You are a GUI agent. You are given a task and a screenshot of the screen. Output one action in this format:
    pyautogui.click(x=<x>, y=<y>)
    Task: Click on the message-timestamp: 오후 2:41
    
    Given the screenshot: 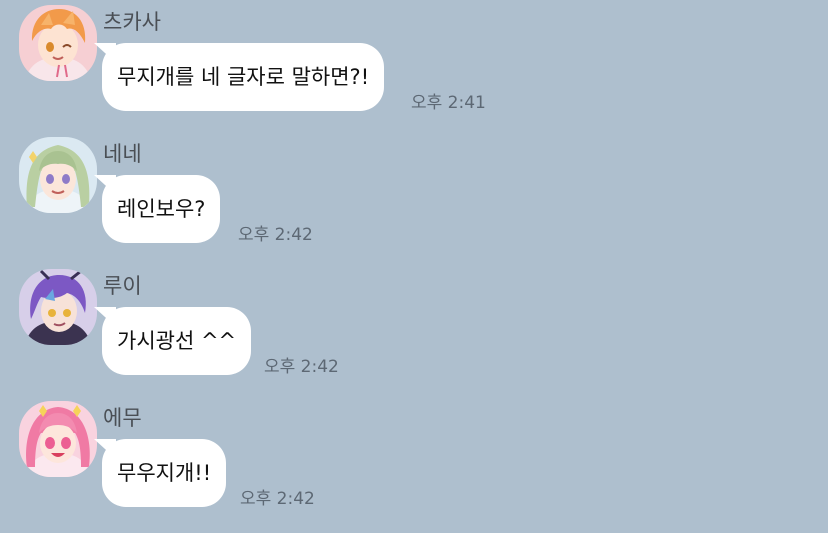 What is the action you would take?
    pyautogui.click(x=448, y=103)
    